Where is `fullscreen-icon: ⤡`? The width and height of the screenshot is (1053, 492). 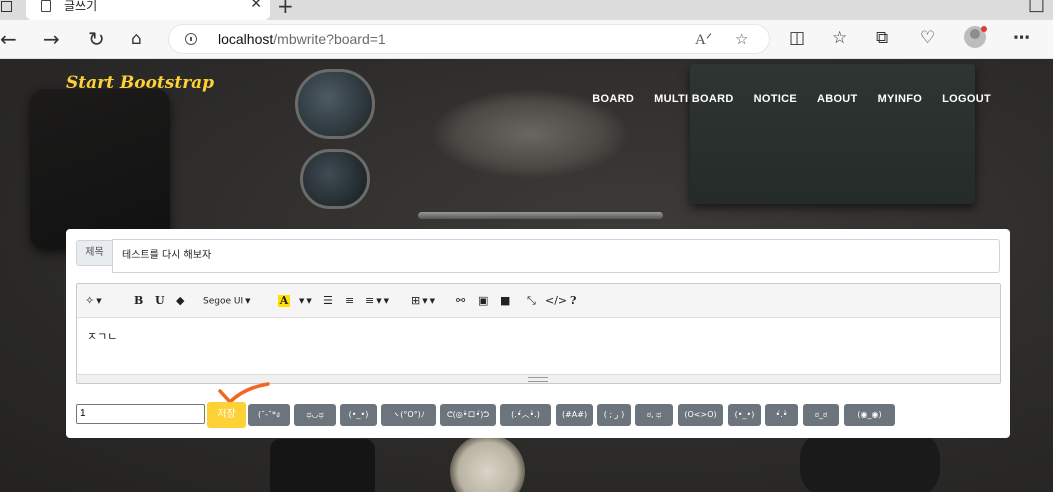 fullscreen-icon: ⤡ is located at coordinates (531, 301).